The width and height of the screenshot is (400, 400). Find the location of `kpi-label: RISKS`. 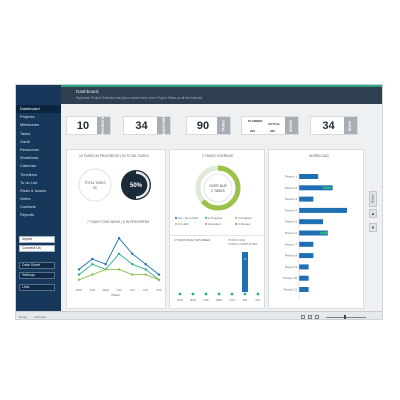

kpi-label: RISKS is located at coordinates (350, 125).